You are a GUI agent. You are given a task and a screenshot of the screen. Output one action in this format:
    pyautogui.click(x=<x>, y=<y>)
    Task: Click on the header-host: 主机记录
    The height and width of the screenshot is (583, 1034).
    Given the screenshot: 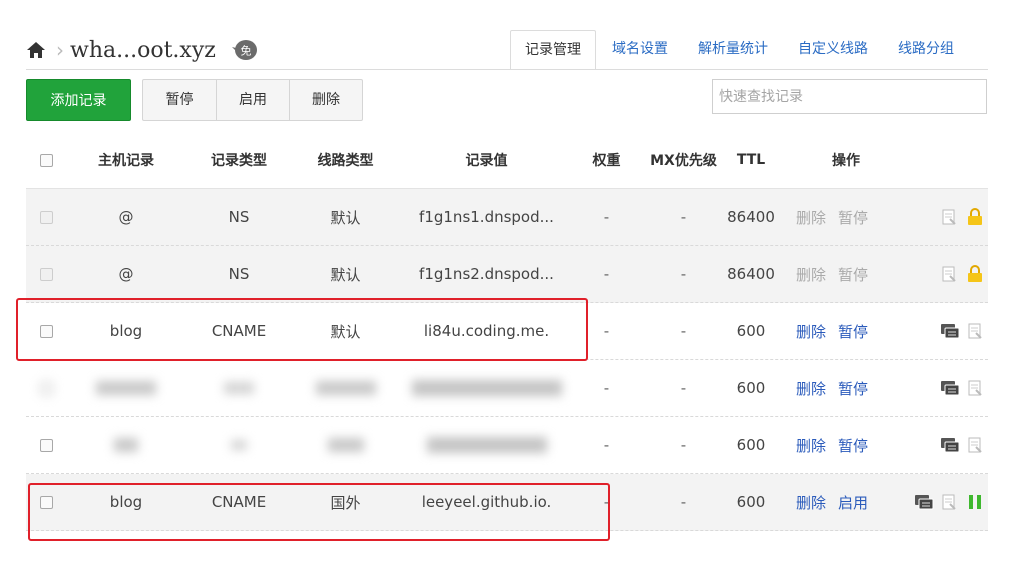 What is the action you would take?
    pyautogui.click(x=126, y=161)
    